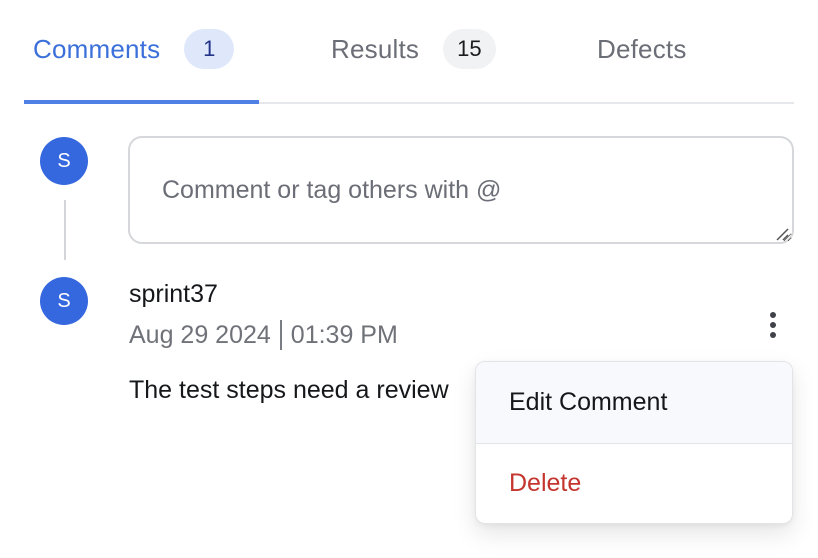 This screenshot has width=818, height=558. I want to click on tab-defects: Defects, so click(642, 49).